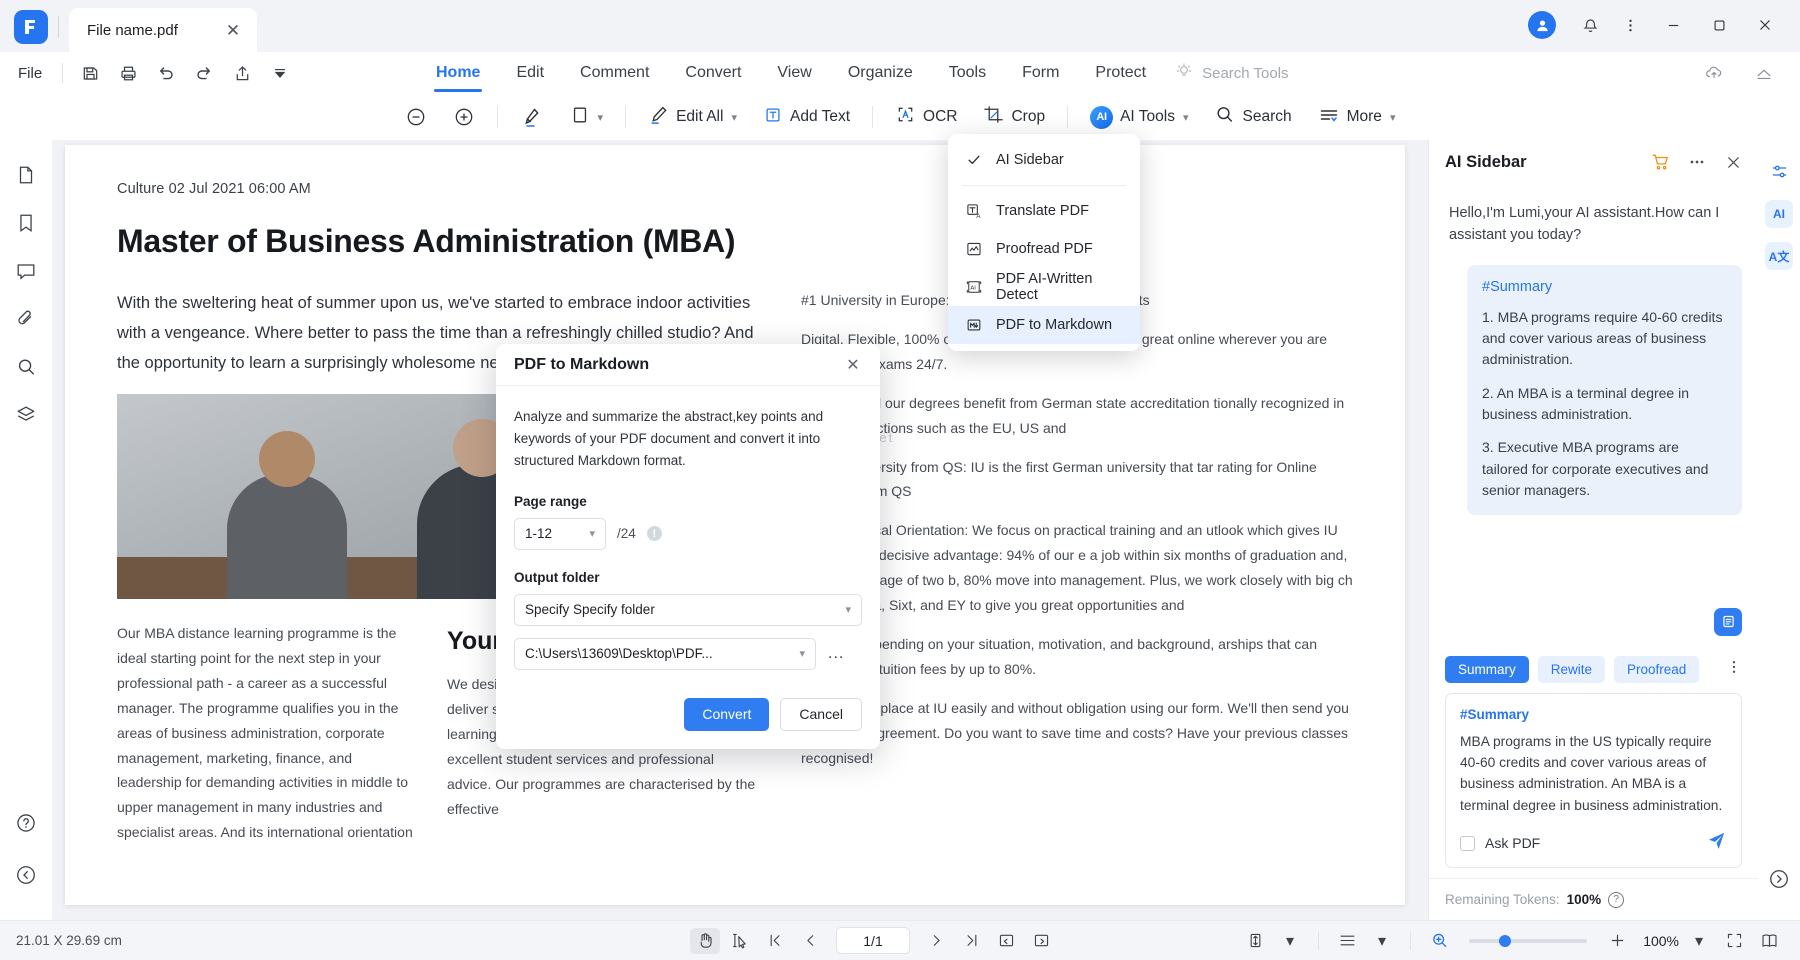 The height and width of the screenshot is (960, 1800). Describe the element at coordinates (26, 415) in the screenshot. I see `layers-icon` at that location.